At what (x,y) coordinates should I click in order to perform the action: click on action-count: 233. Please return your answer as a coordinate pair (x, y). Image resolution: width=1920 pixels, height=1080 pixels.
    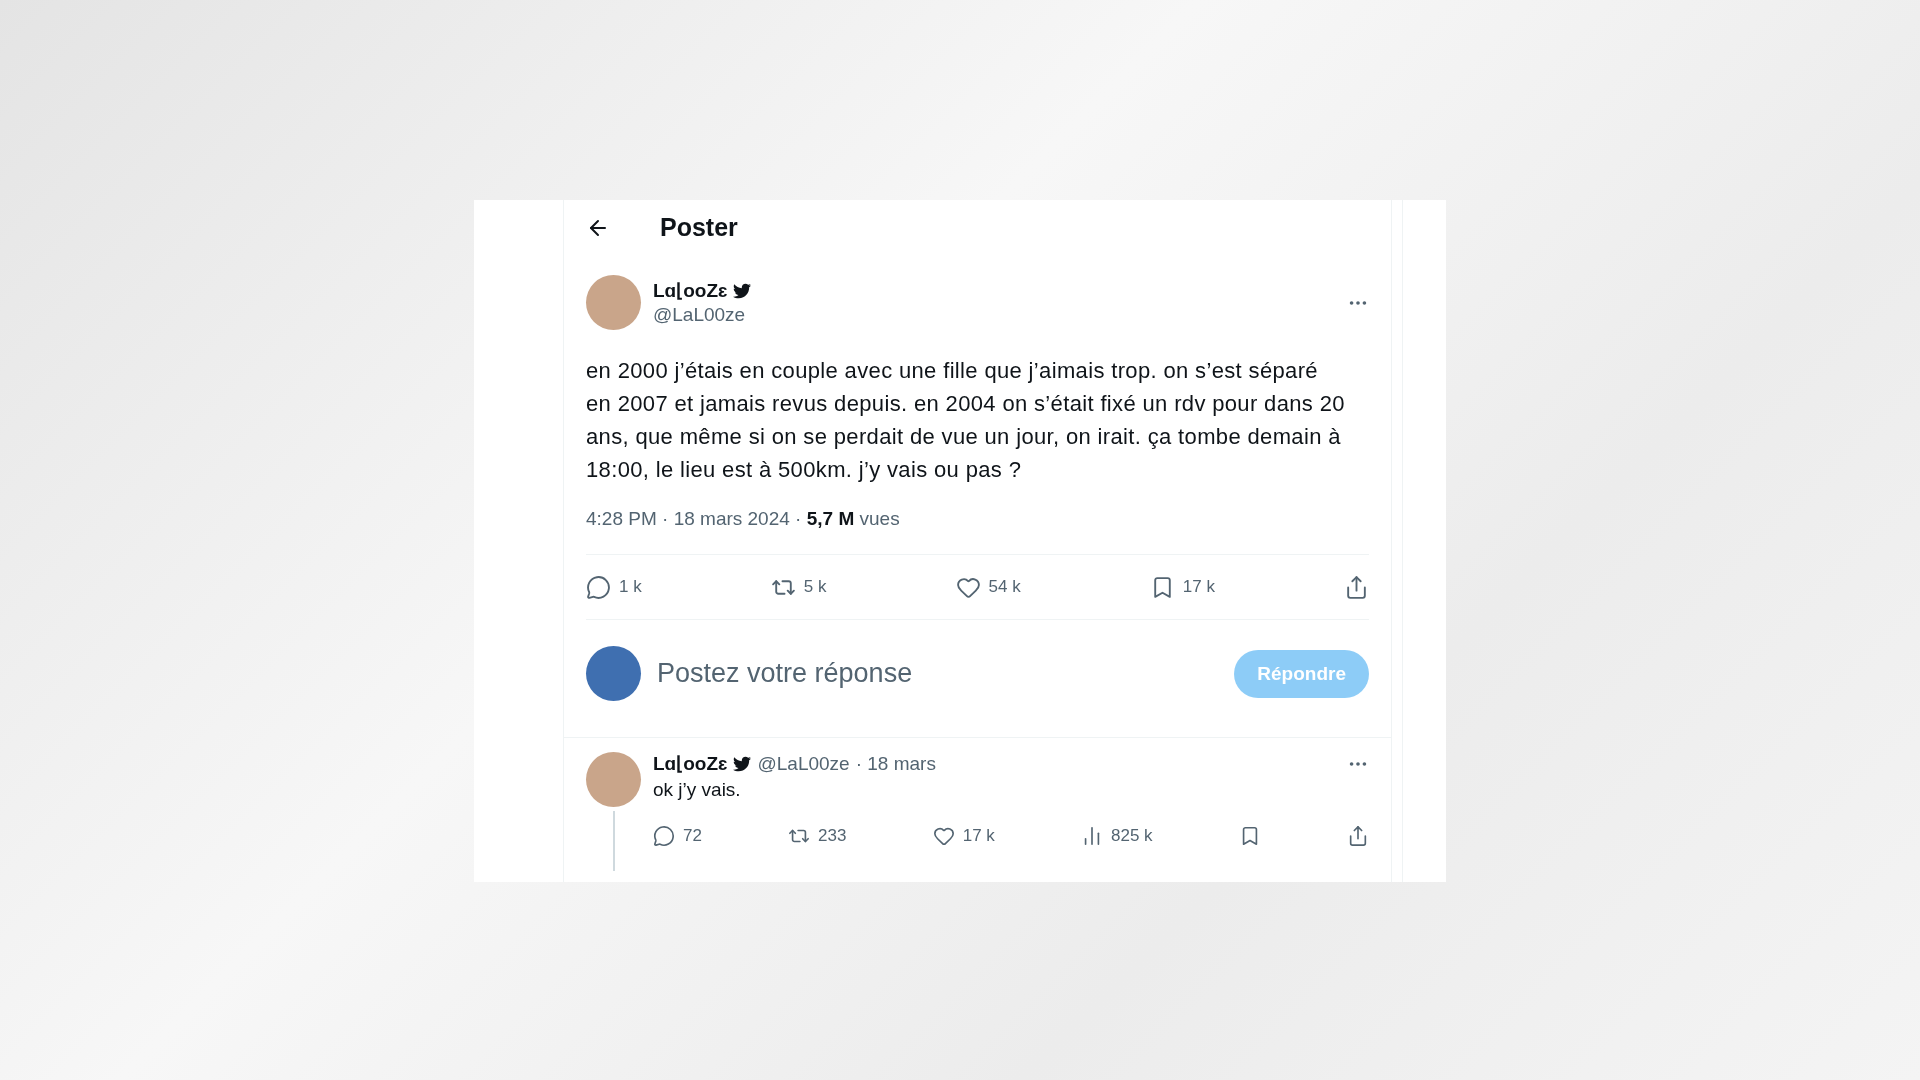
    Looking at the image, I should click on (832, 836).